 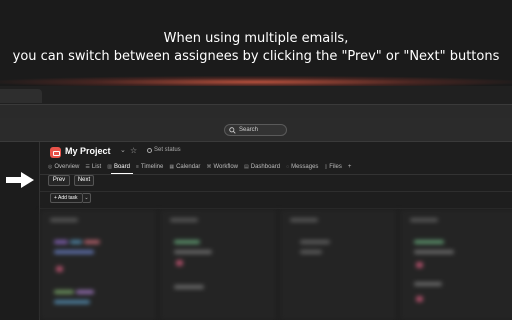 What do you see at coordinates (137, 167) in the screenshot?
I see `timeline-icon: ≡` at bounding box center [137, 167].